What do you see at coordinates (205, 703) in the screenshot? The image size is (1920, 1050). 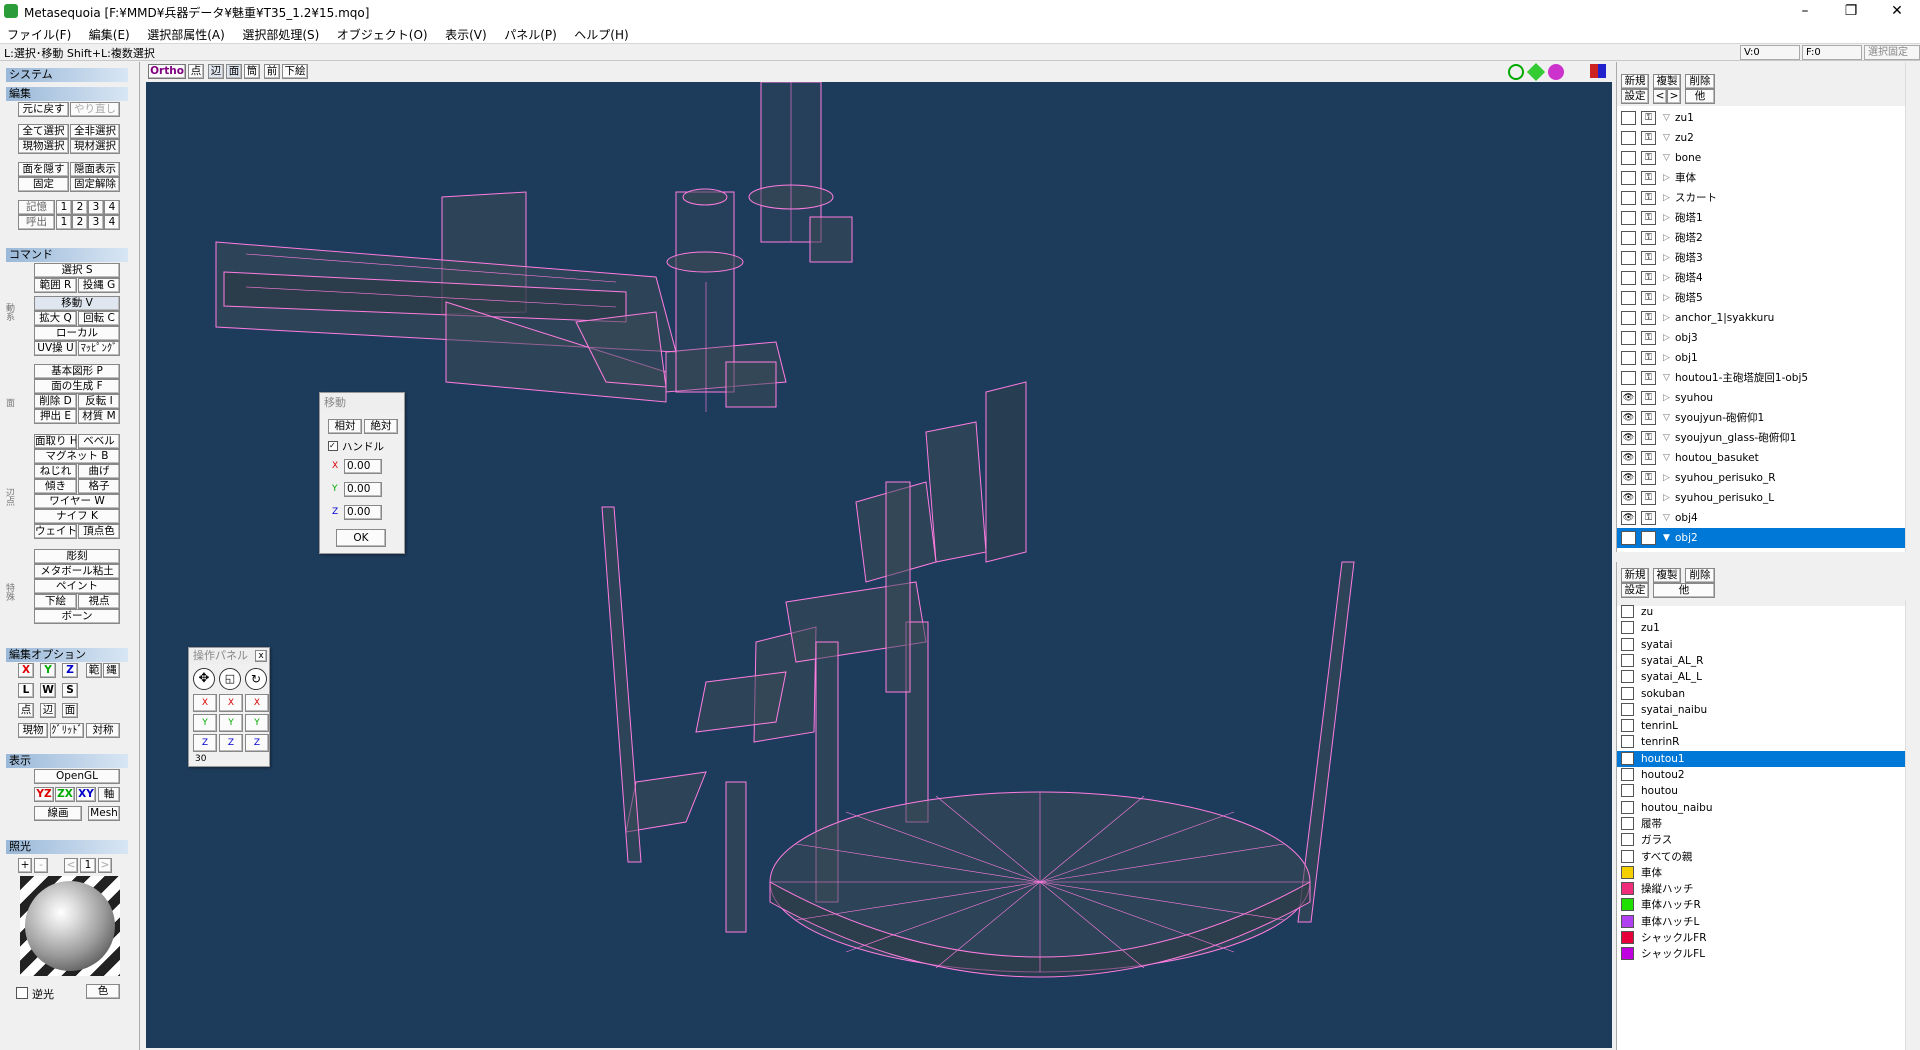 I see `move-x-button: X` at bounding box center [205, 703].